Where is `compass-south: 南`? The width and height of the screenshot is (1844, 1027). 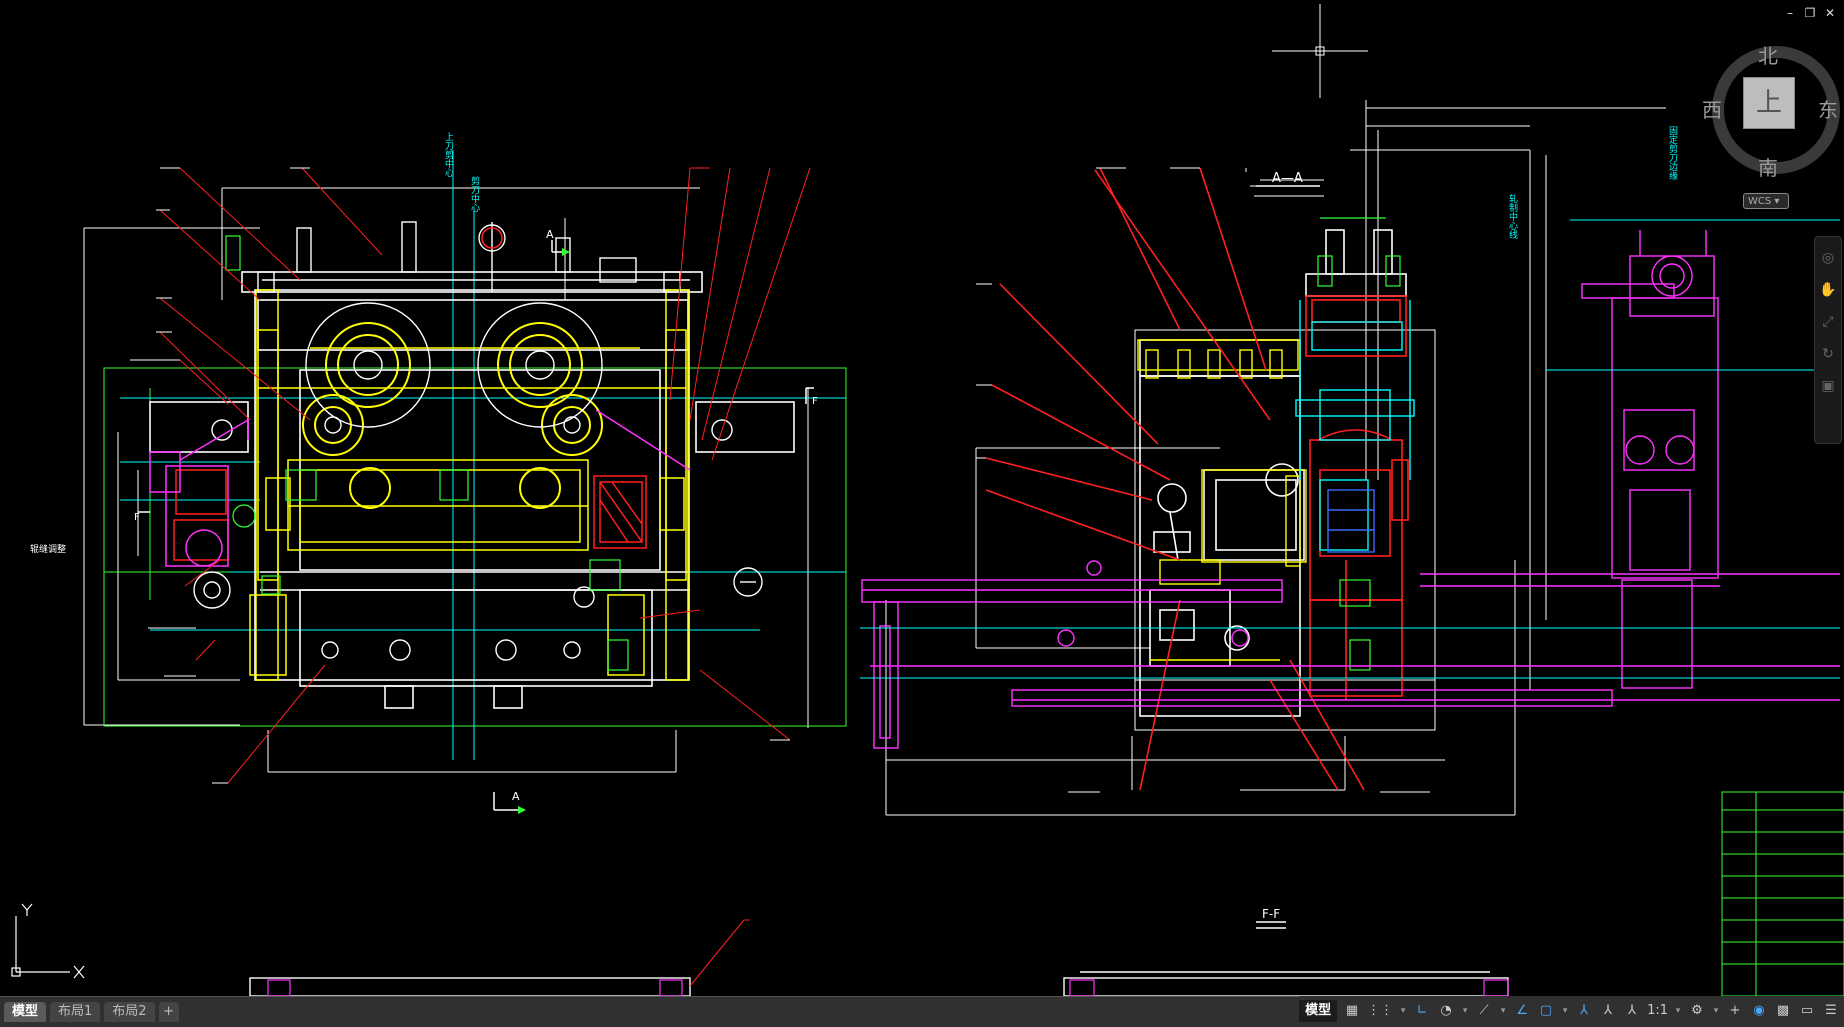
compass-south: 南 is located at coordinates (1768, 166).